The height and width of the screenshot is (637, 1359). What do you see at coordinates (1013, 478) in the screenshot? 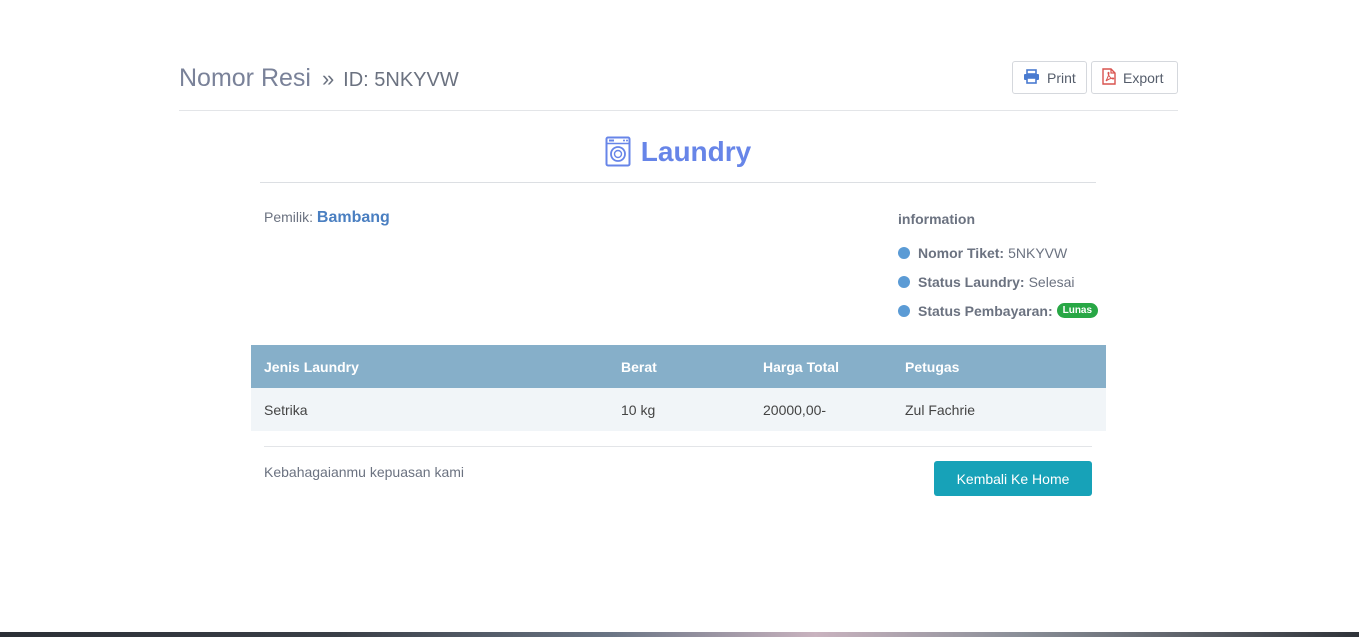
I see `back-home-button: Kembali Ke Home` at bounding box center [1013, 478].